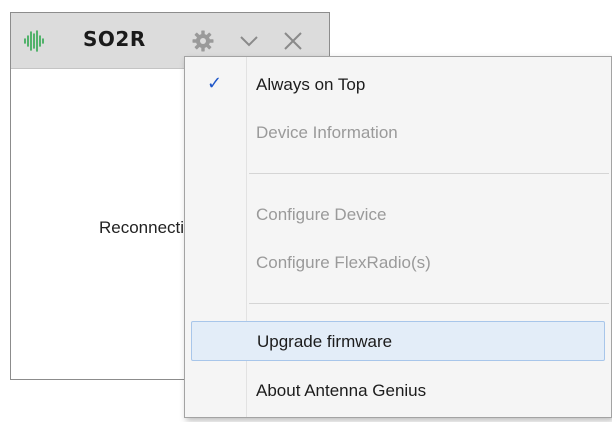 This screenshot has height=422, width=612. I want to click on menu-item-label: About Antenna Genius, so click(341, 390).